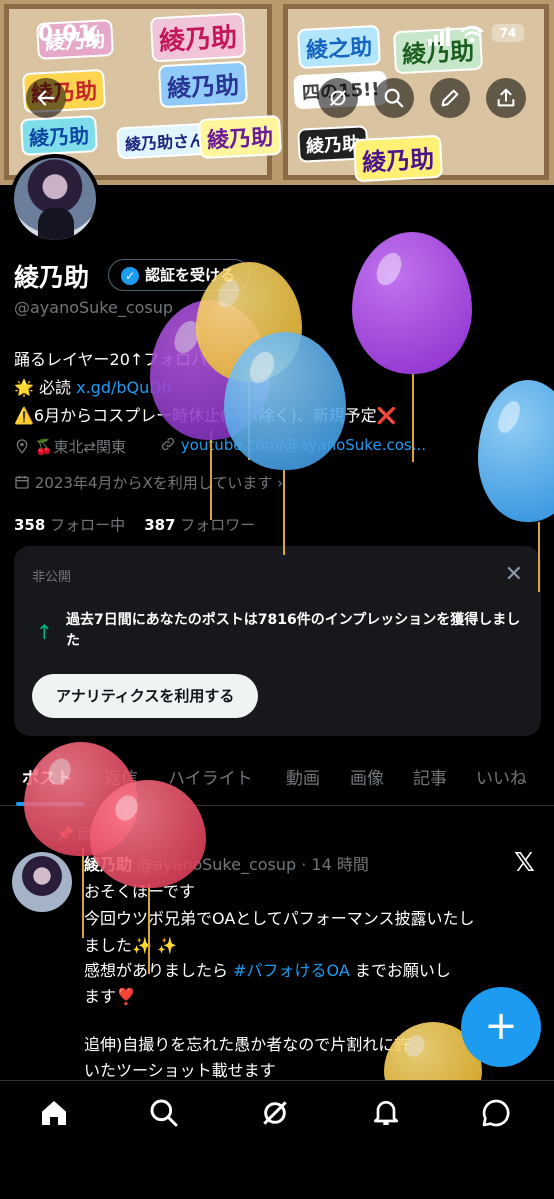 Image resolution: width=554 pixels, height=1199 pixels. Describe the element at coordinates (153, 483) in the screenshot. I see `joined-text: 2023年4月からXを利用しています` at that location.